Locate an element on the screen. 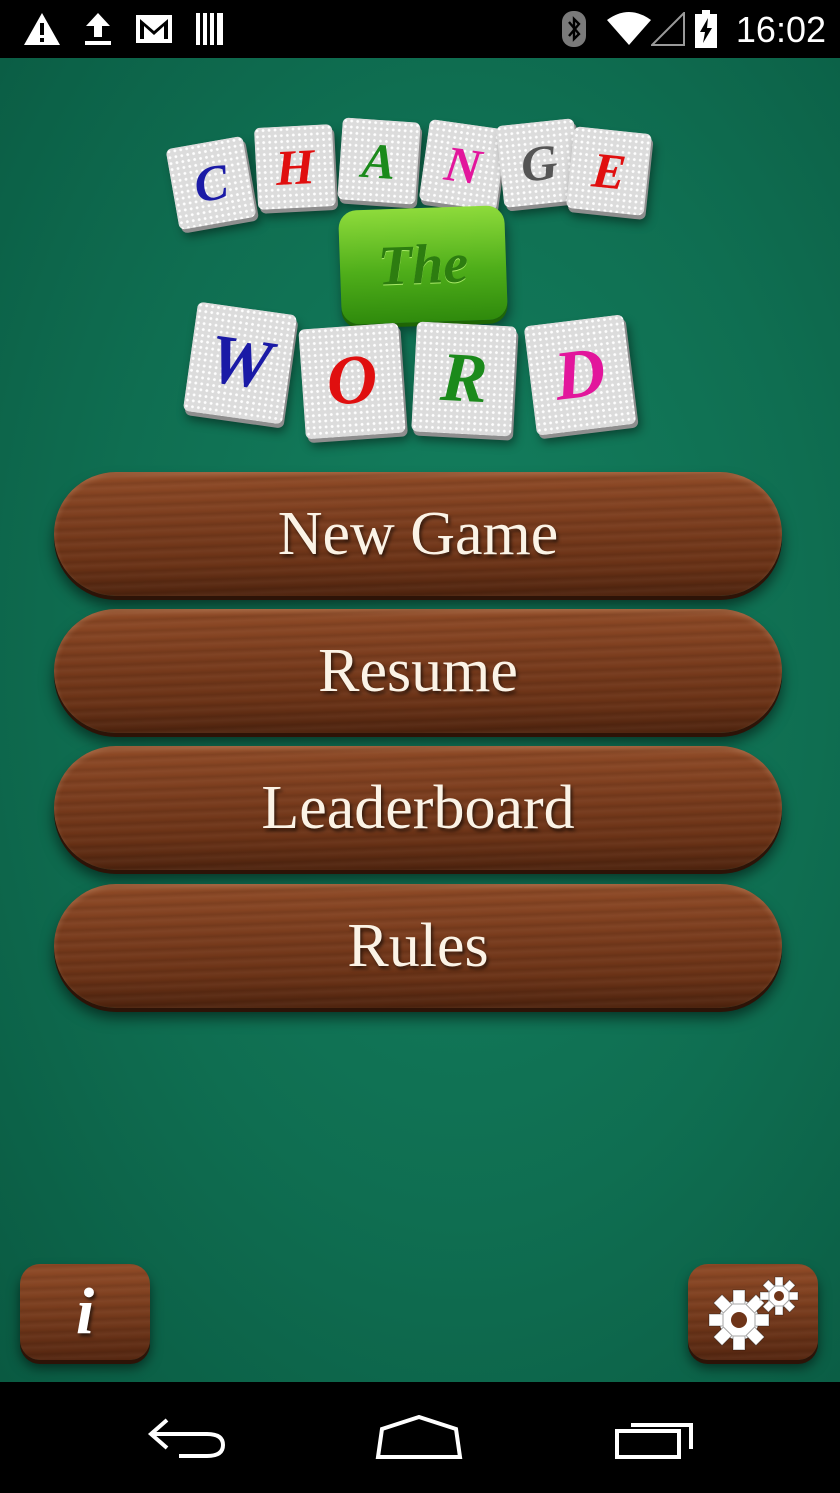 The height and width of the screenshot is (1493, 840). recent-apps-button is located at coordinates (655, 1438).